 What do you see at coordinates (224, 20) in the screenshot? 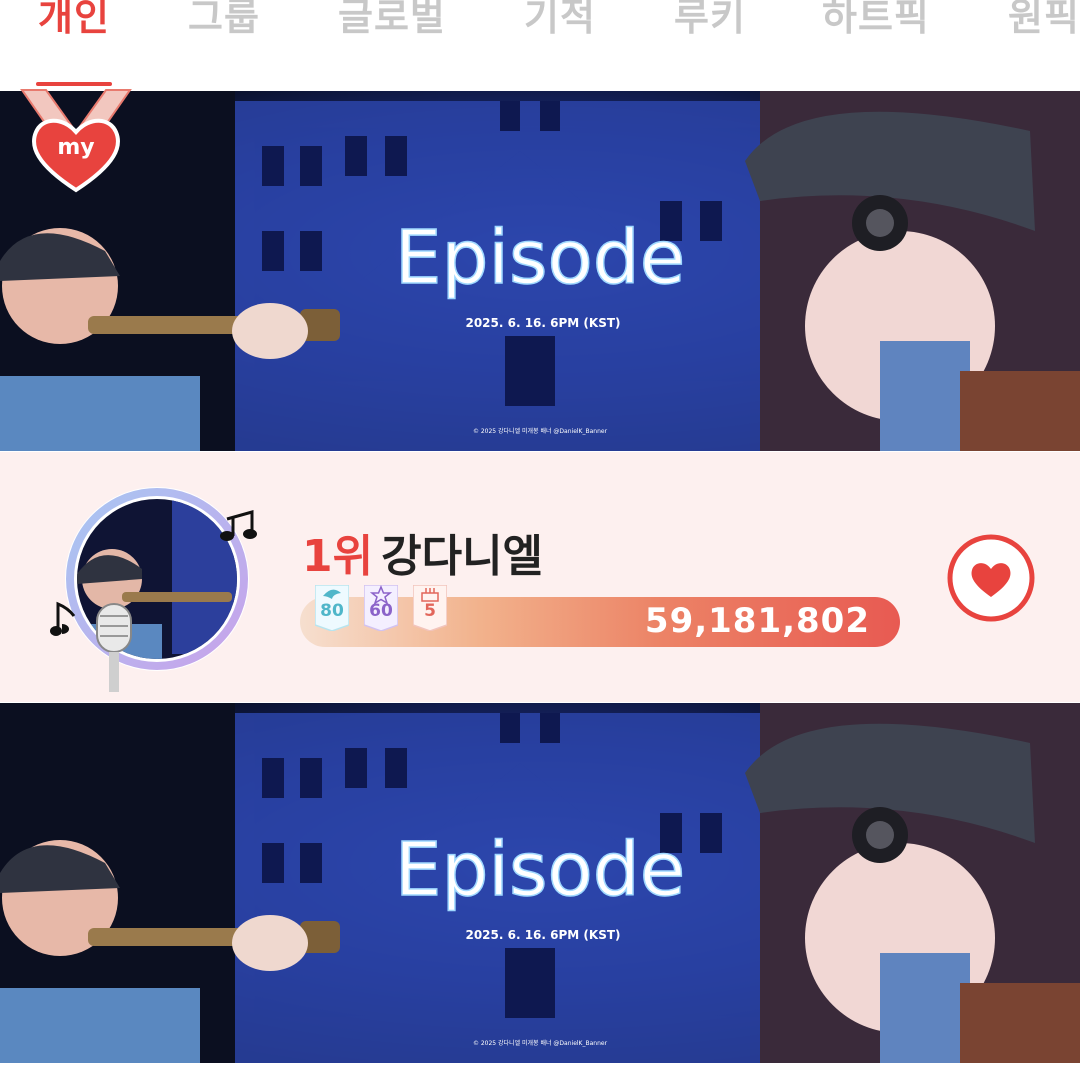
I see `tab-group: 그룹` at bounding box center [224, 20].